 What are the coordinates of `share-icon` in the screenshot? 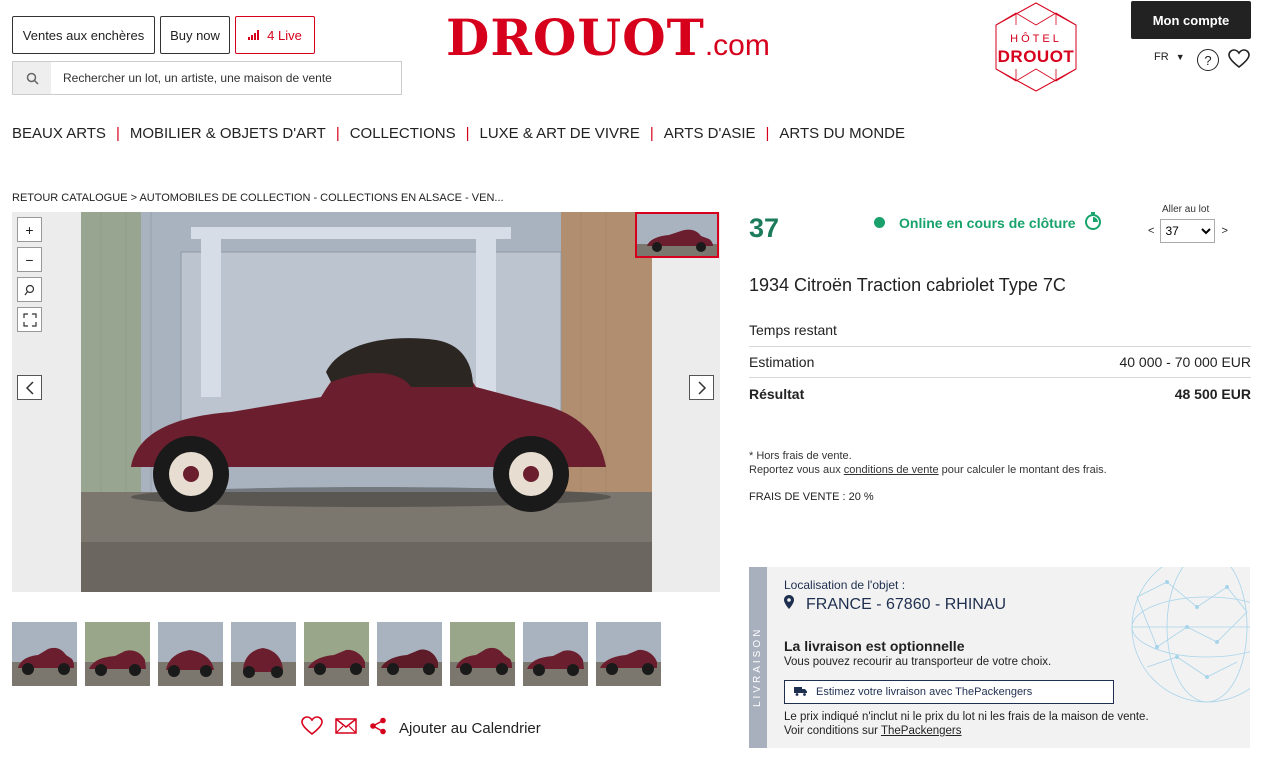 It's located at (378, 728).